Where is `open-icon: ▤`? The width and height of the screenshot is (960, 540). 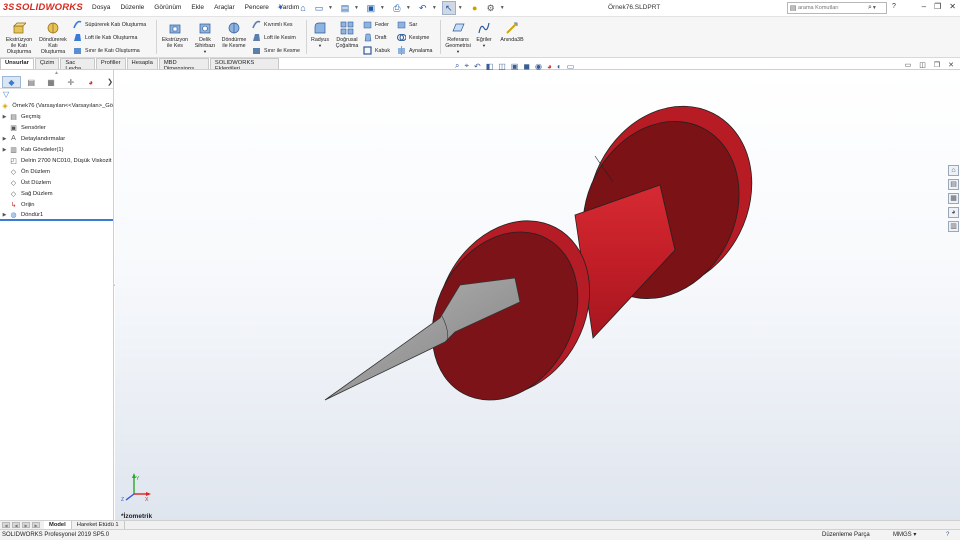
open-icon: ▤ is located at coordinates (345, 8).